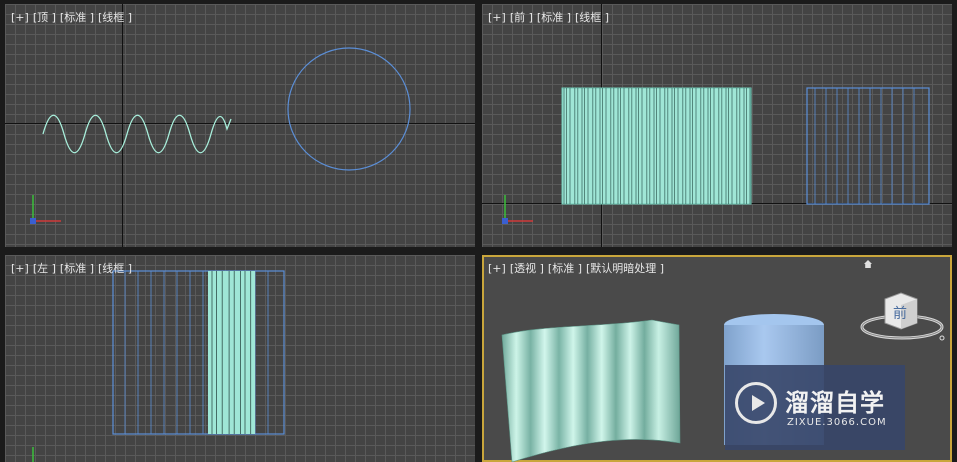  Describe the element at coordinates (44, 268) in the screenshot. I see `view-type-label: [左 ]` at that location.